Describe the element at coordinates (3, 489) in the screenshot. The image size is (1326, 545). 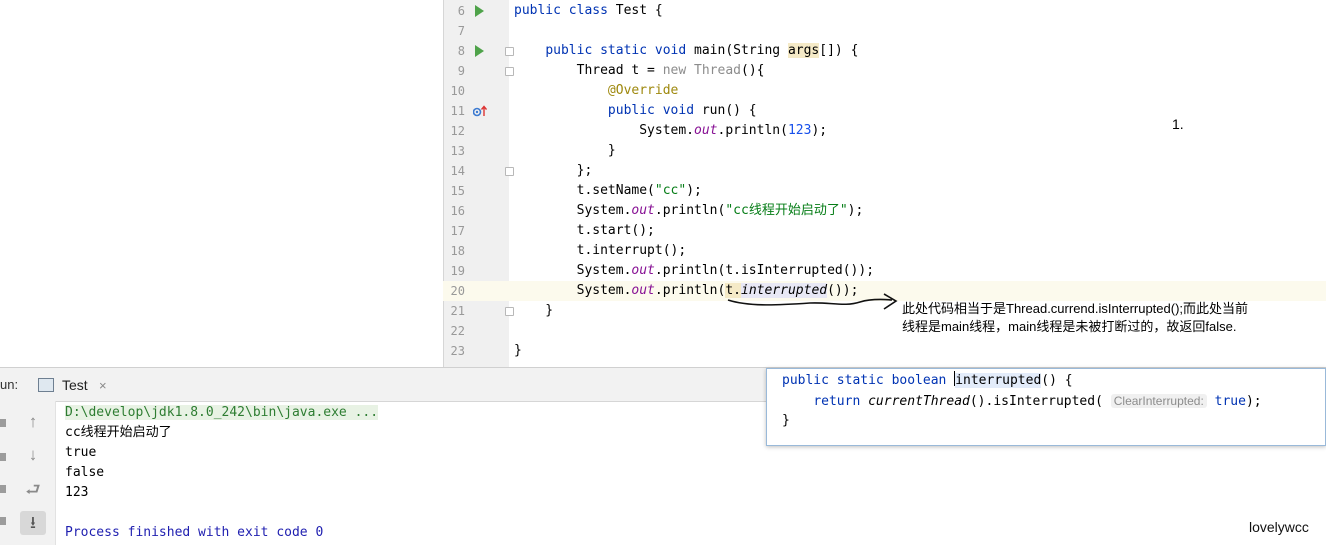
I see `restore-layout-icon` at that location.